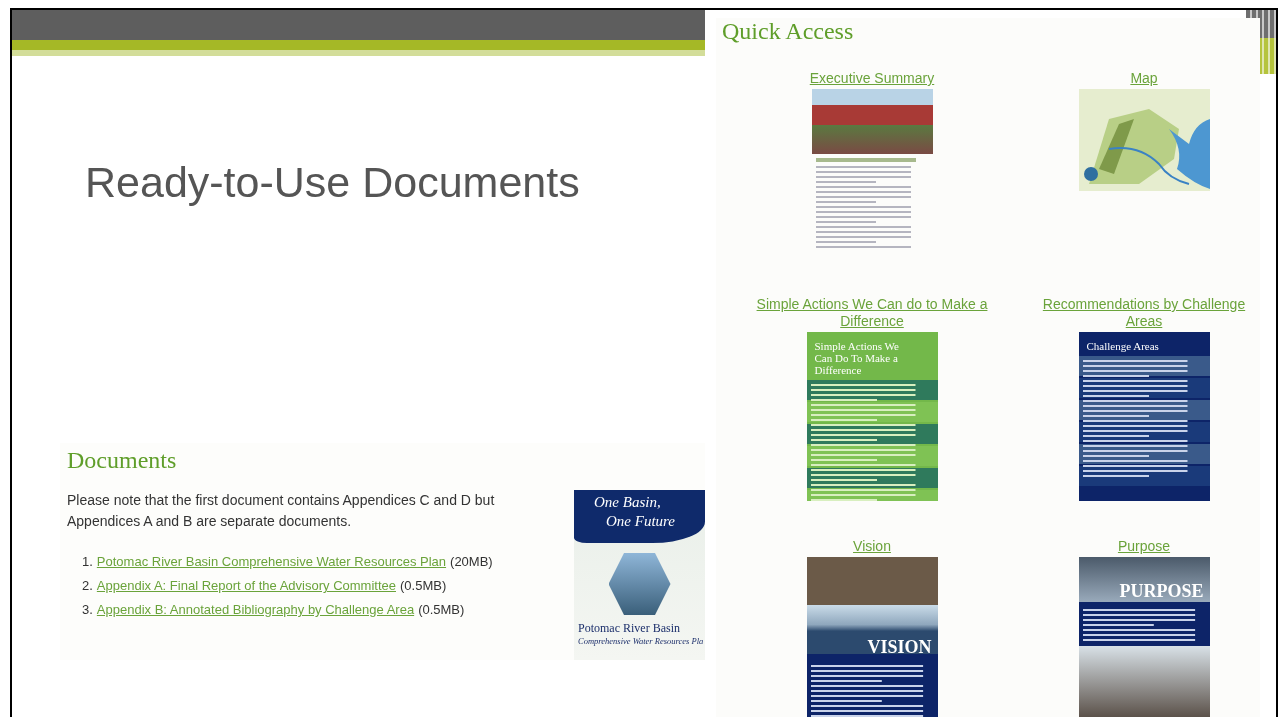  I want to click on note-text: Please note that the first document contains Appendices C and D but Appendices A and B are separate documents., so click(281, 511).